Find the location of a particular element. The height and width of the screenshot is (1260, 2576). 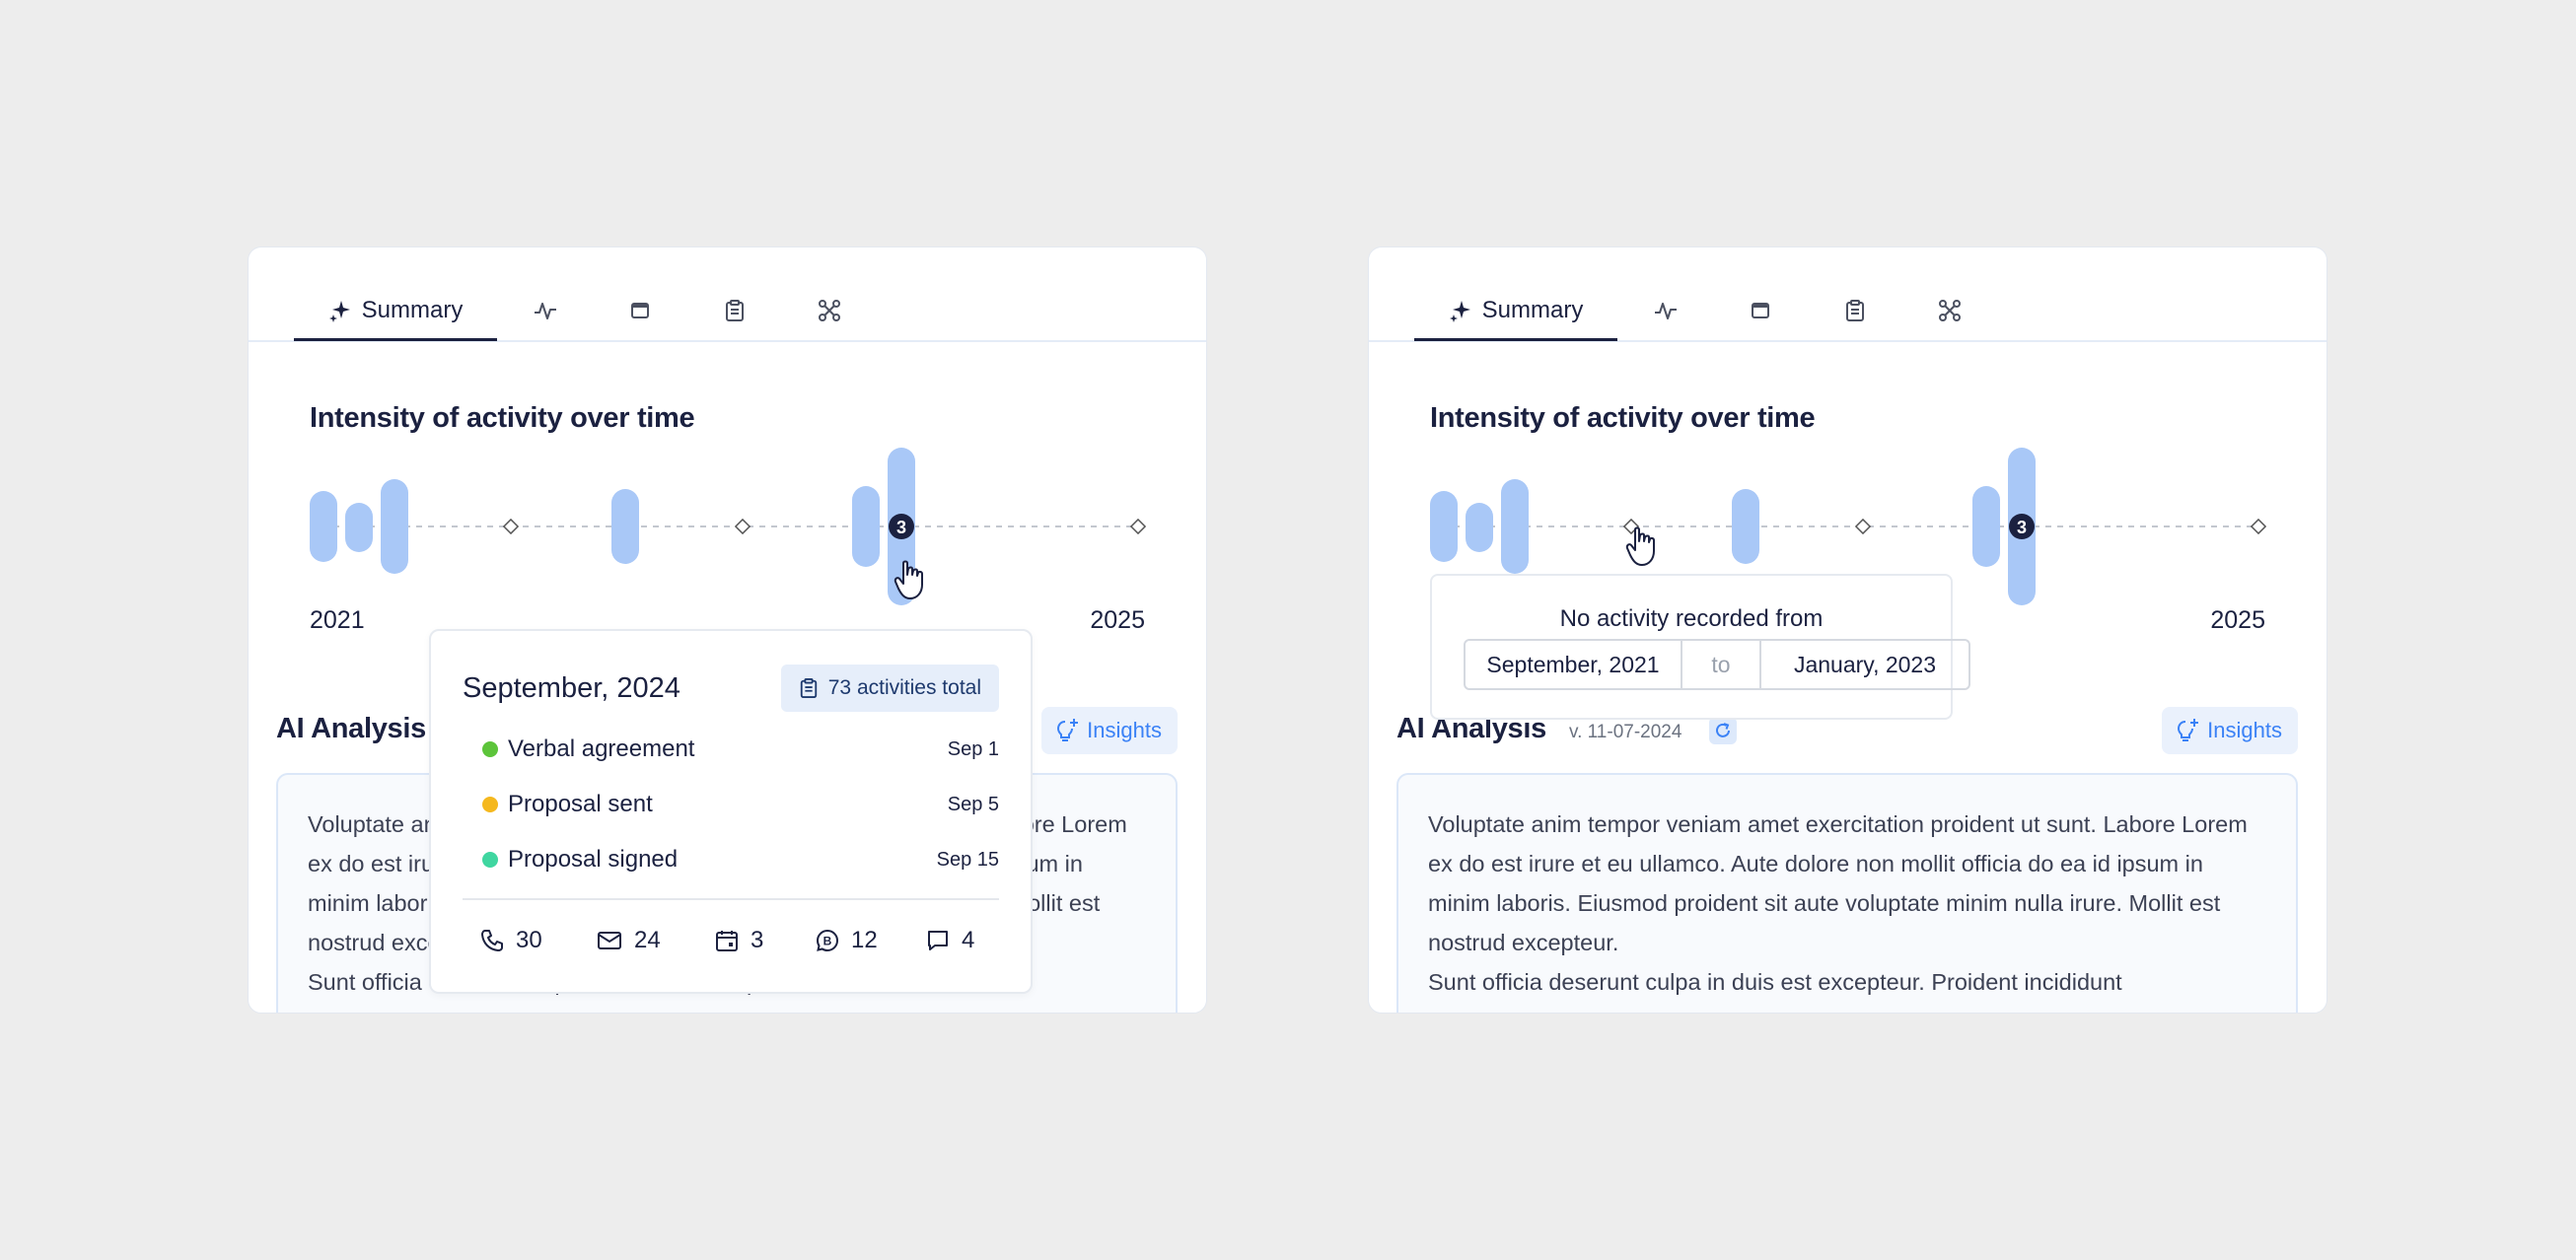

meetings-count: 3 is located at coordinates (757, 940).